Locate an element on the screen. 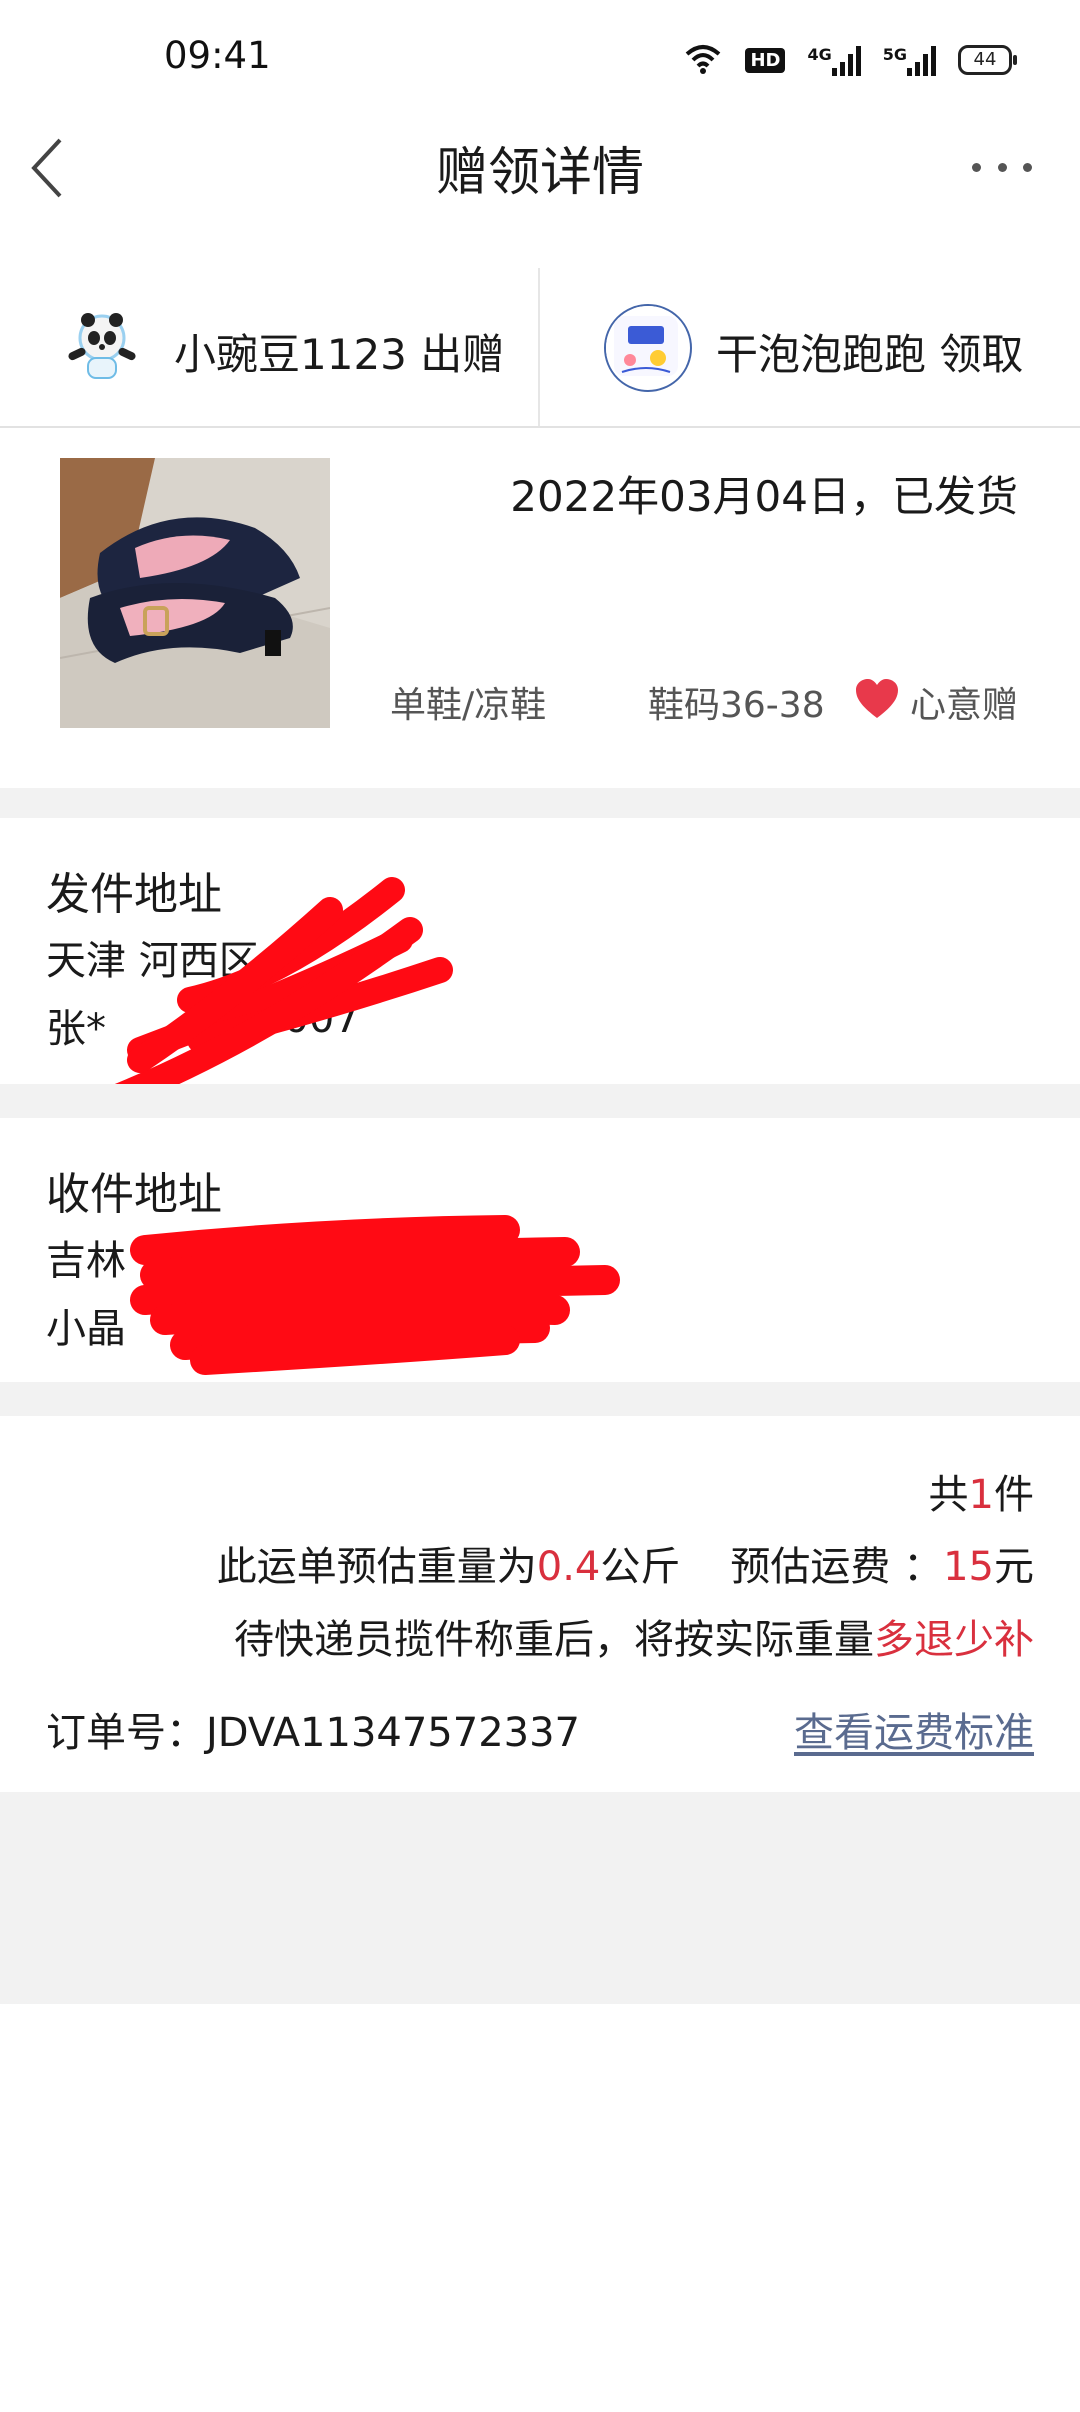 Image resolution: width=1080 pixels, height=2412 pixels. weight-value: 0.4 is located at coordinates (568, 1567).